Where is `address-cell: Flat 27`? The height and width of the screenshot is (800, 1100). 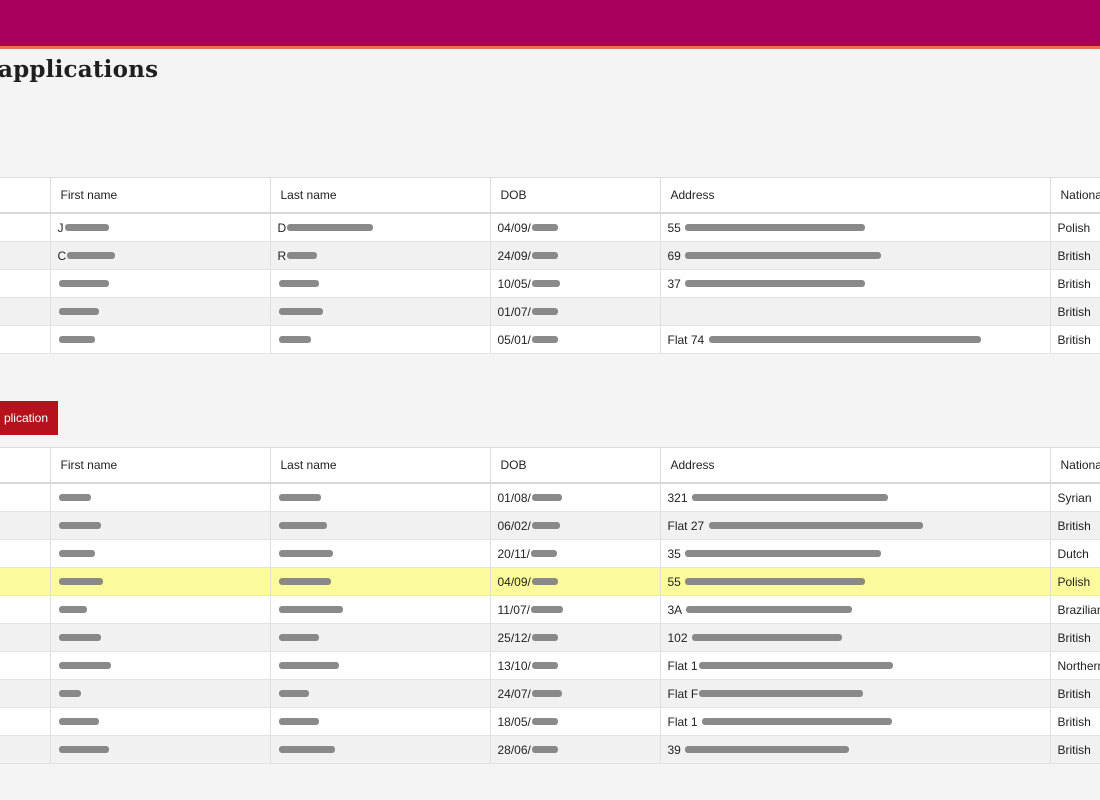 address-cell: Flat 27 is located at coordinates (855, 525).